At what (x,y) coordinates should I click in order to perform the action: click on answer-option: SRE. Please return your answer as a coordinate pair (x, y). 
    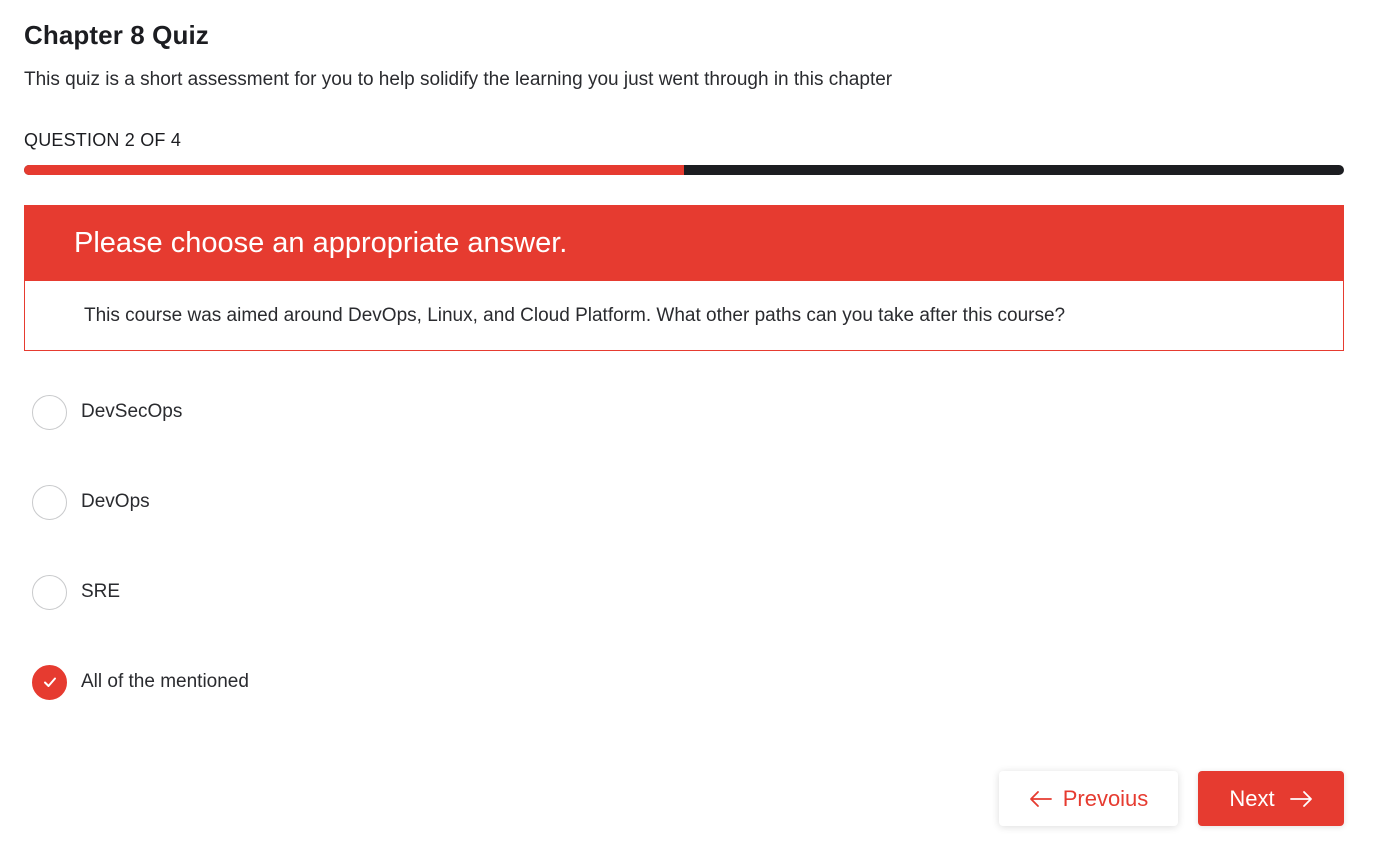
    Looking at the image, I should click on (76, 592).